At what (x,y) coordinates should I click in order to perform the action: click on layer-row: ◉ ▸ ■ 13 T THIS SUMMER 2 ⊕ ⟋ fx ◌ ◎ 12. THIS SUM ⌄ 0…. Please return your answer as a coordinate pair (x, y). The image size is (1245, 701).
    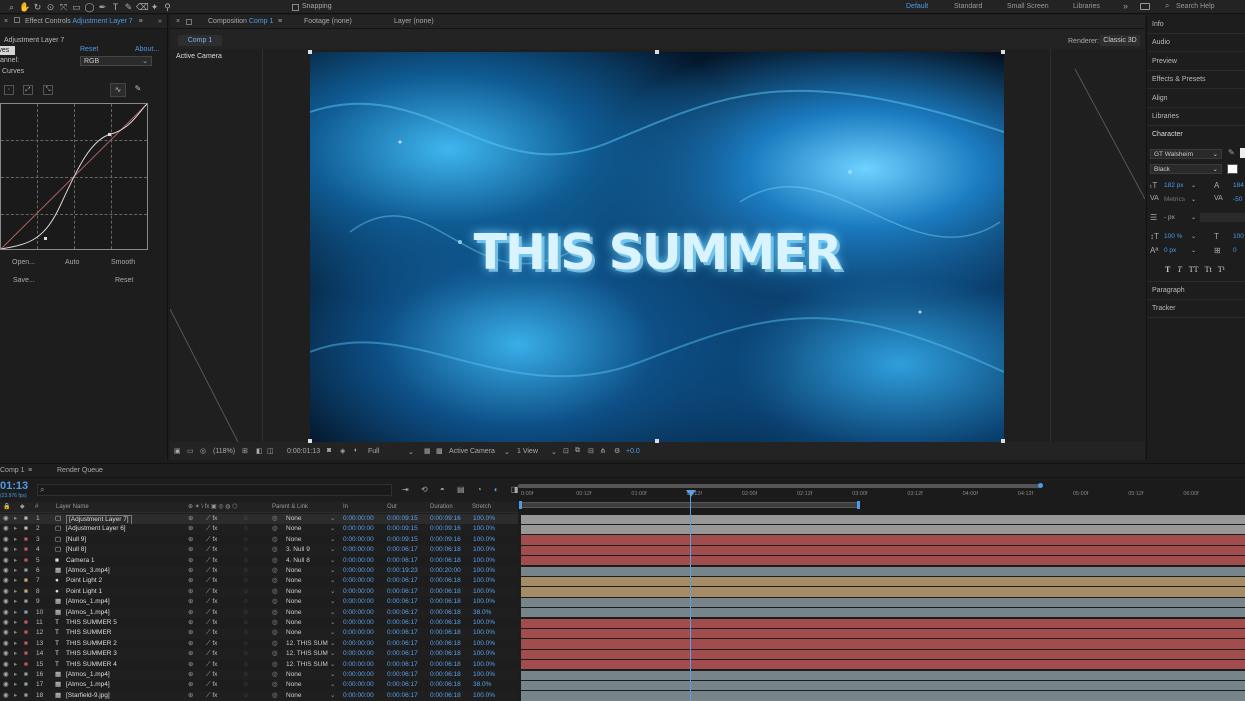
    Looking at the image, I should click on (259, 644).